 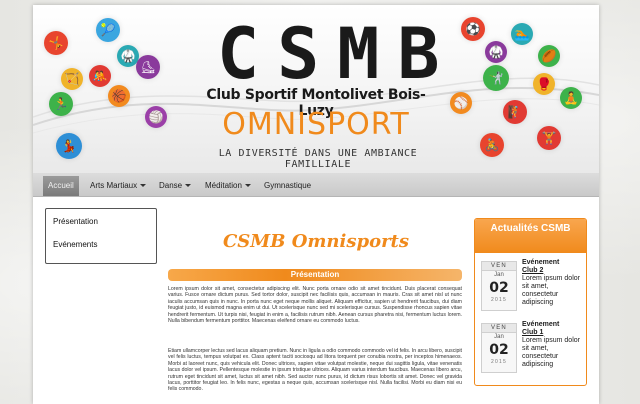 What do you see at coordinates (337, 54) in the screenshot?
I see `brand-title: CSMB` at bounding box center [337, 54].